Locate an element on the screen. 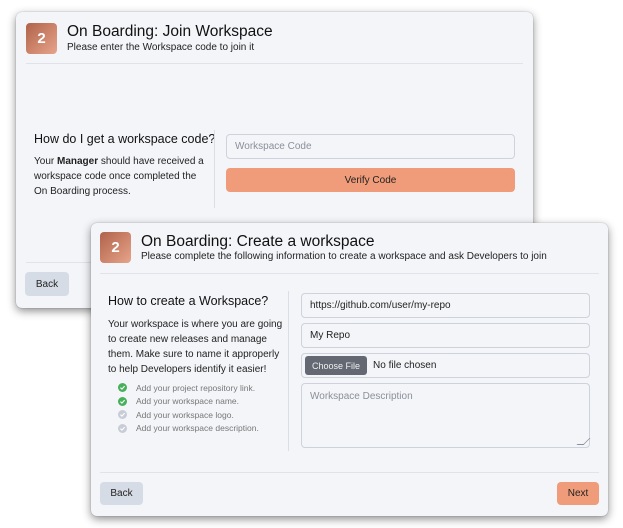 The width and height of the screenshot is (623, 528). workspace-code-input is located at coordinates (370, 146).